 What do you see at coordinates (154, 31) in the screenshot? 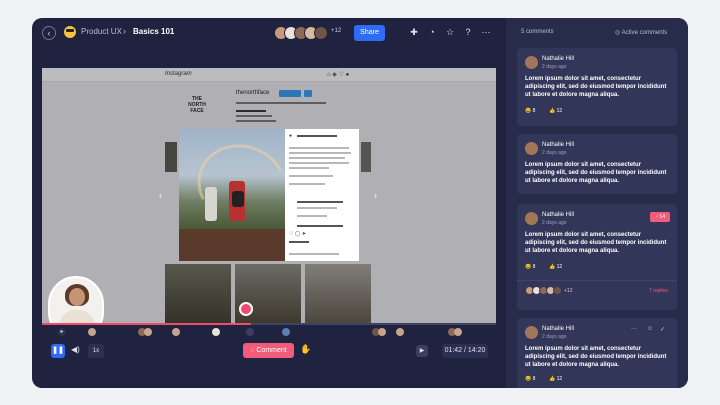
I see `page-title: Basics 101` at bounding box center [154, 31].